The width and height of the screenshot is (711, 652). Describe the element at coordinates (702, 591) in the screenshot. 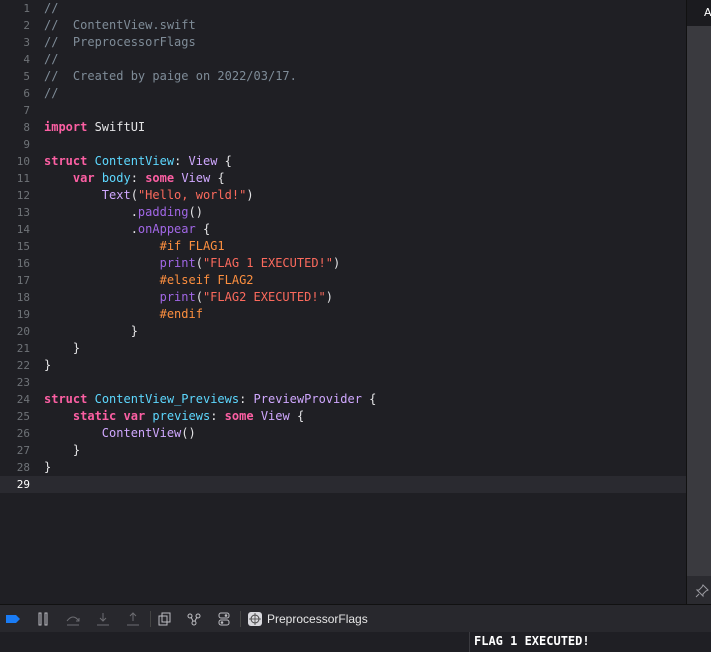

I see `pin-icon` at that location.